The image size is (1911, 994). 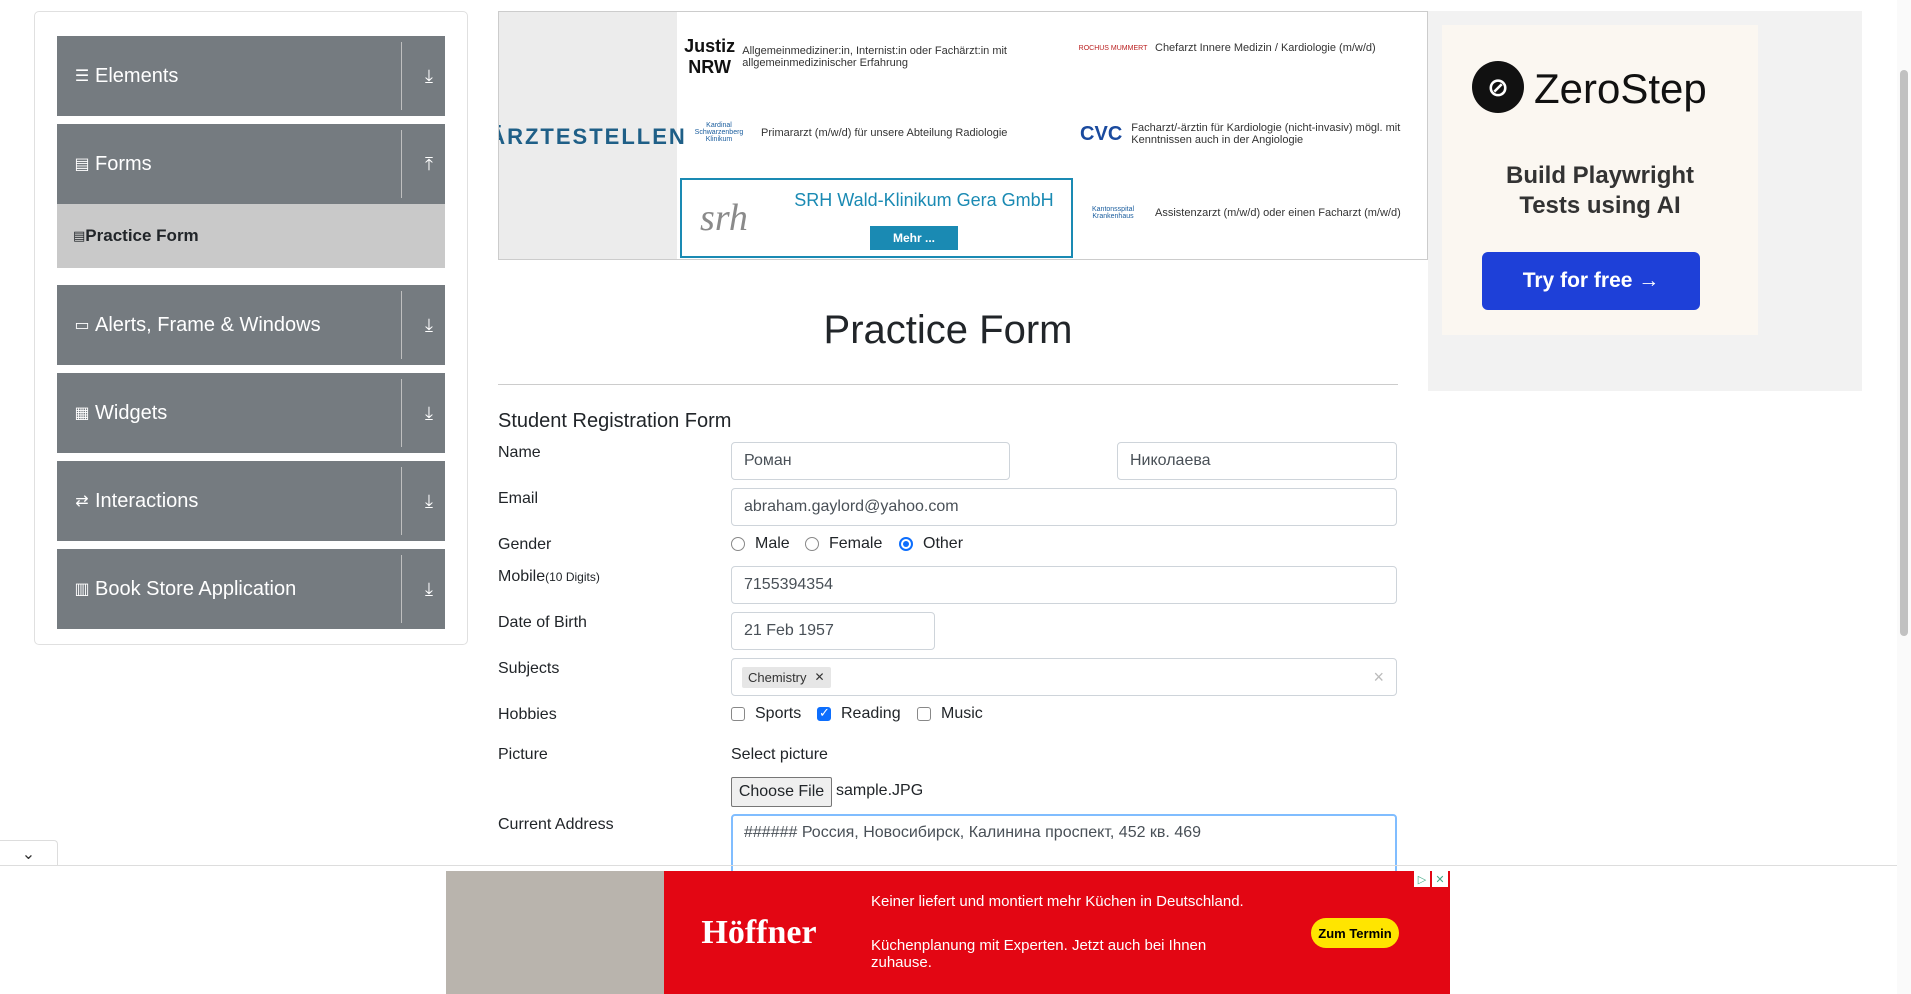 I want to click on mobile-label-text: Mobile, so click(x=522, y=576).